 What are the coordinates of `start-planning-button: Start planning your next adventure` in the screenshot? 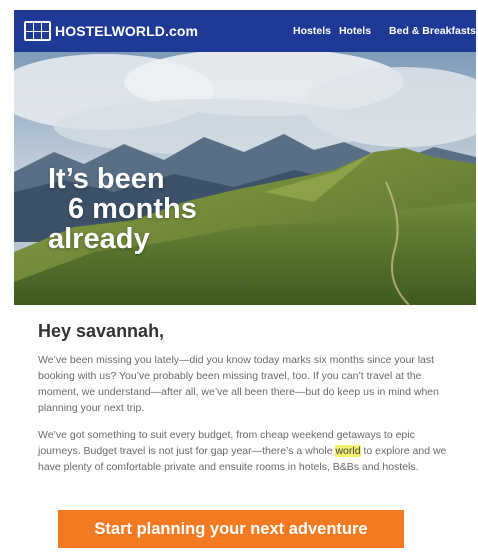 It's located at (231, 529).